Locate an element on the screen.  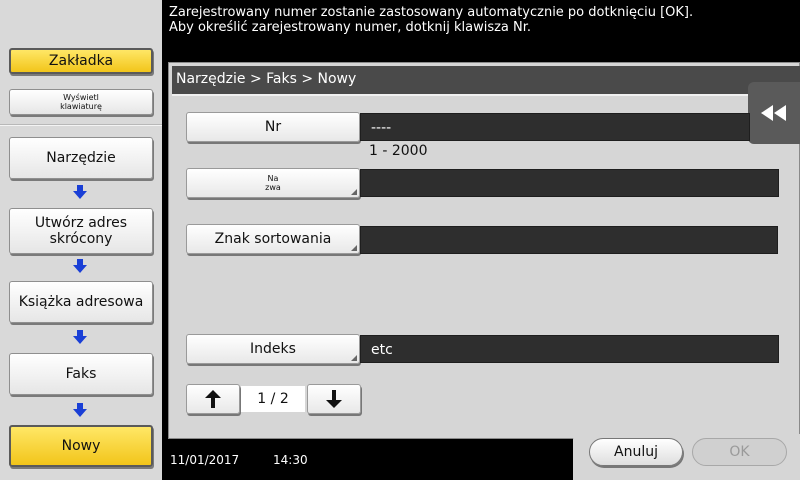
sort-character-button: Znak sortowania is located at coordinates (273, 239).